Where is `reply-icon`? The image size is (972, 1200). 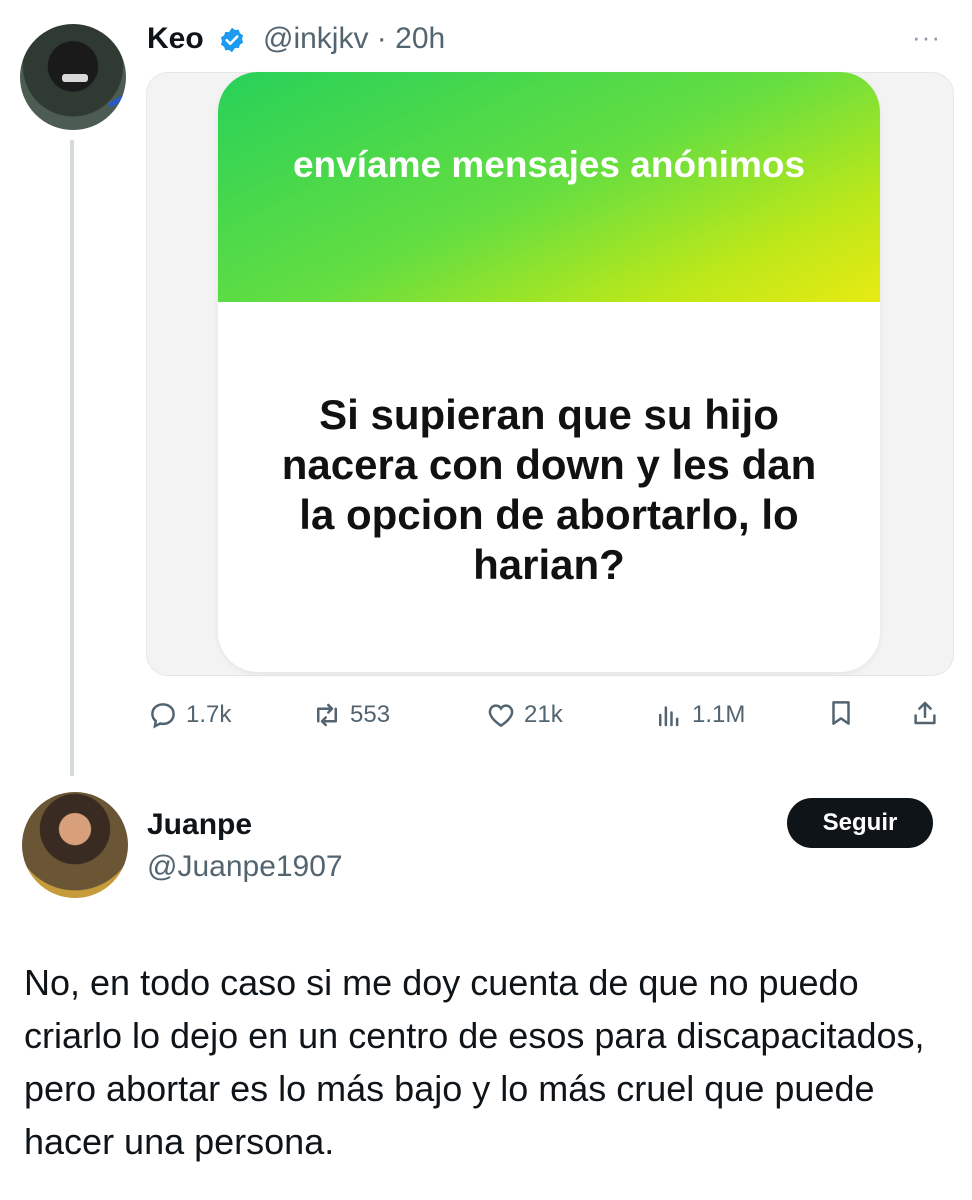 reply-icon is located at coordinates (163, 716).